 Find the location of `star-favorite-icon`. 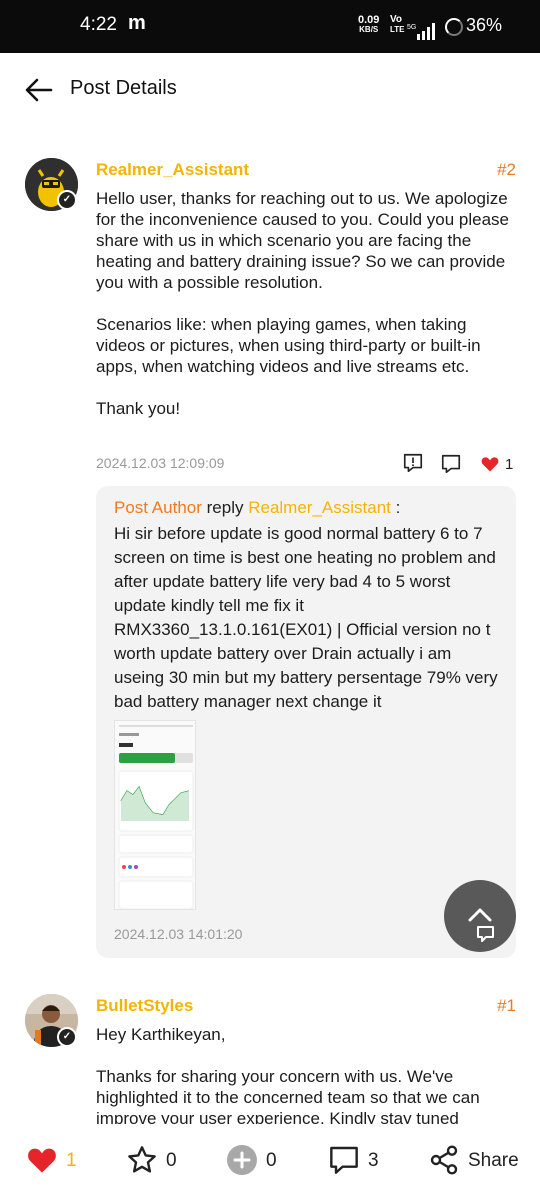

star-favorite-icon is located at coordinates (142, 1160).